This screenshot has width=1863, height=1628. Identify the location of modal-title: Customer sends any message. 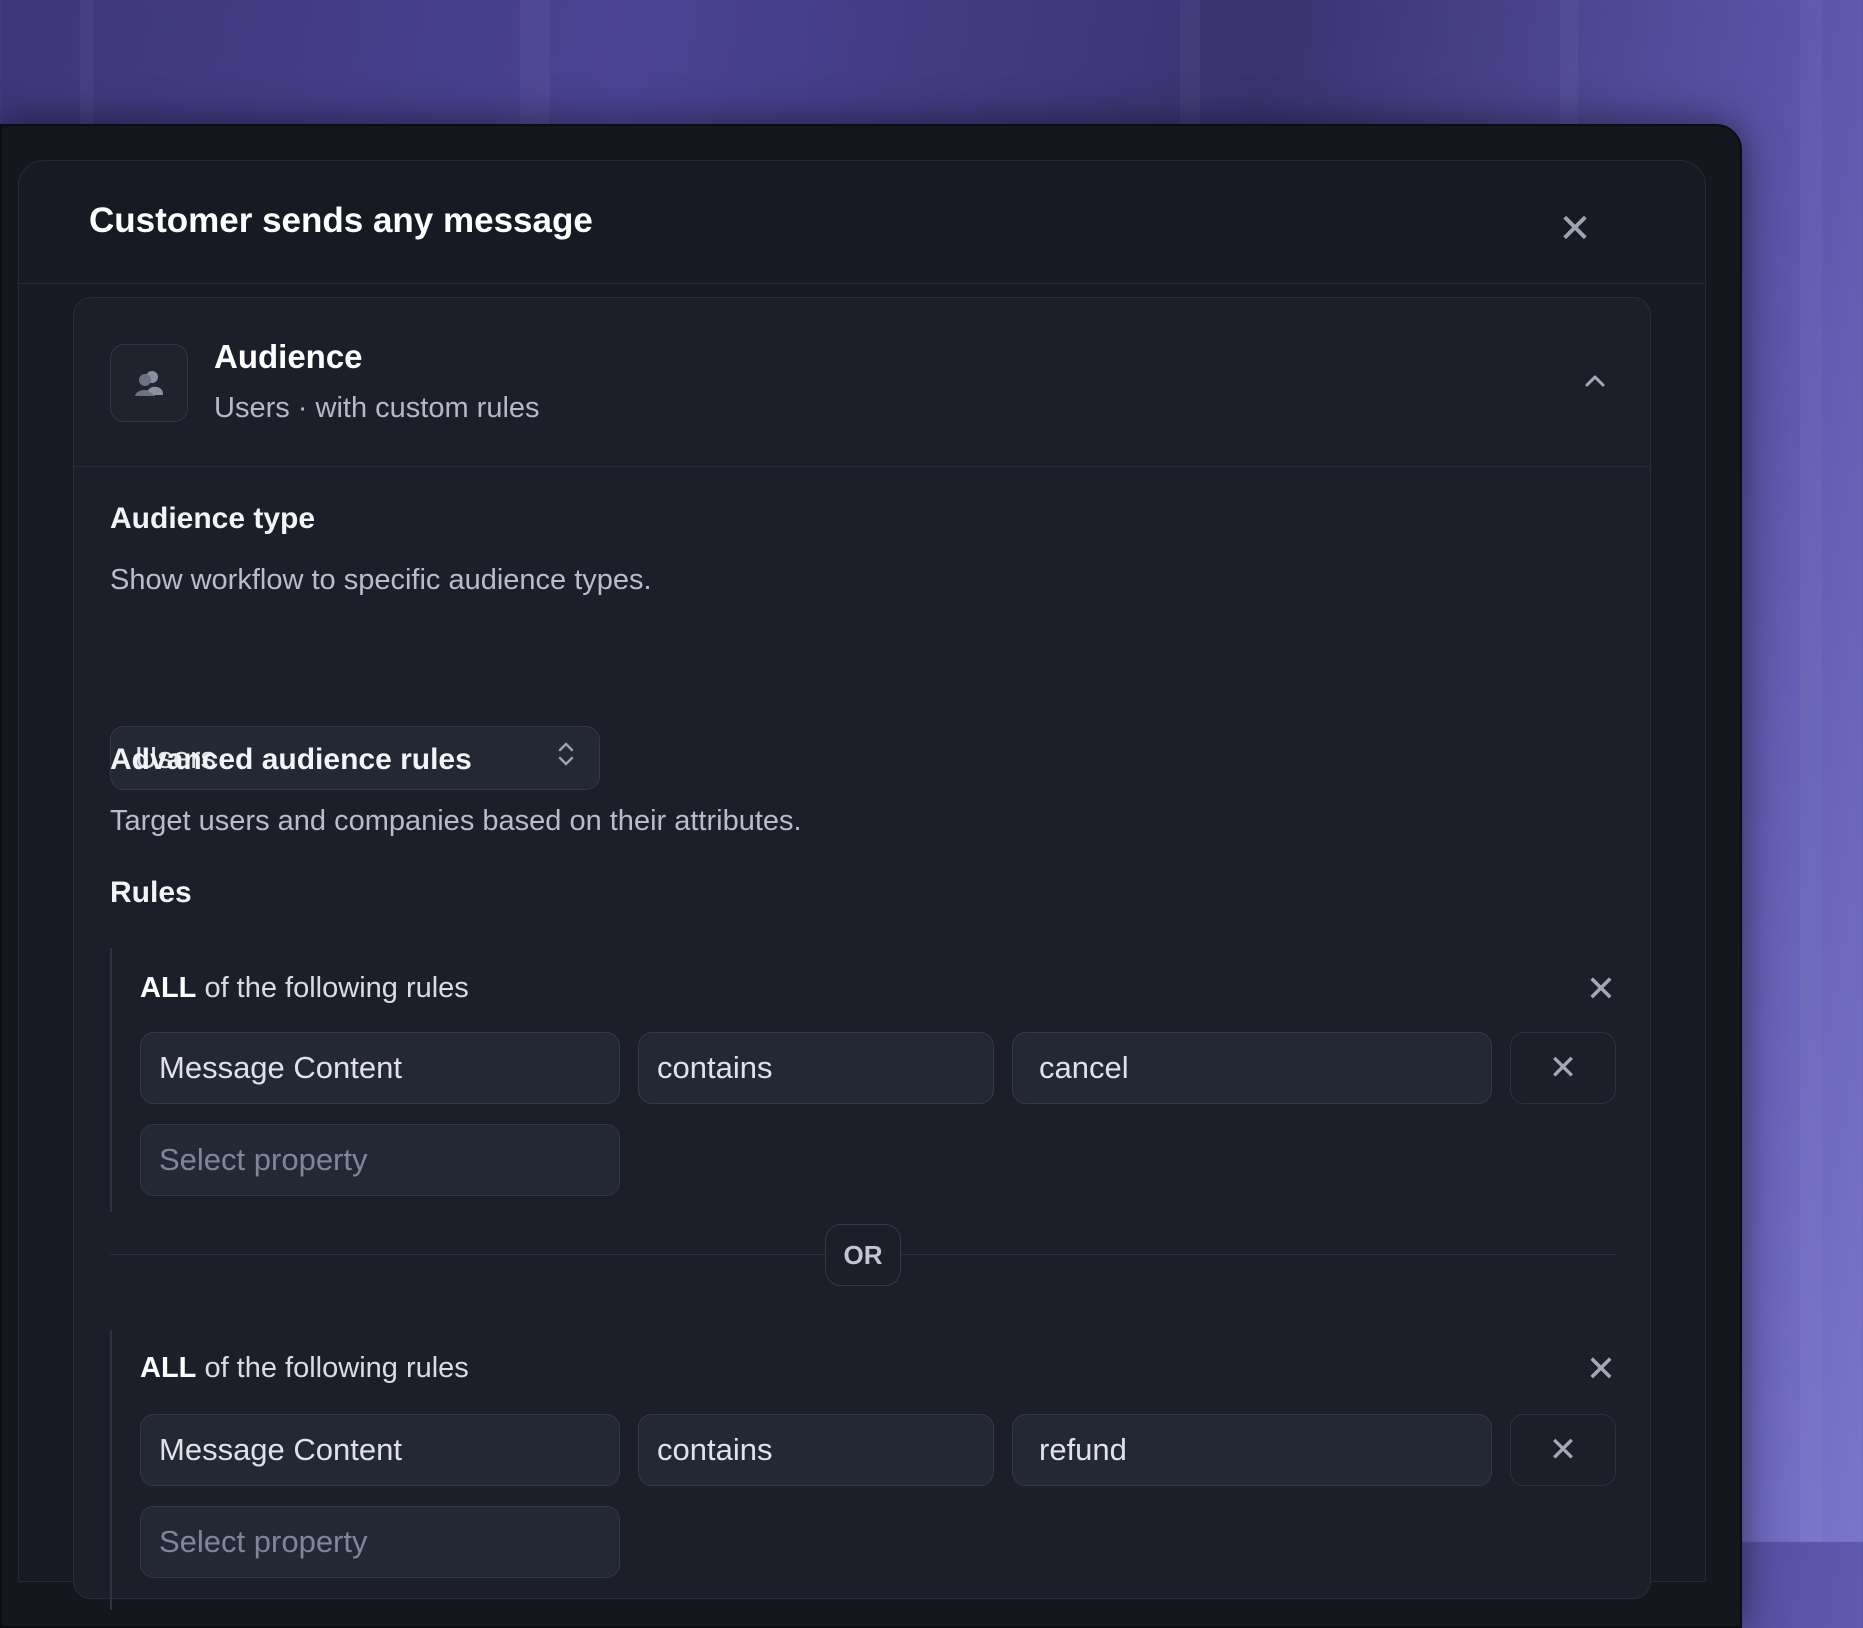
(341, 220).